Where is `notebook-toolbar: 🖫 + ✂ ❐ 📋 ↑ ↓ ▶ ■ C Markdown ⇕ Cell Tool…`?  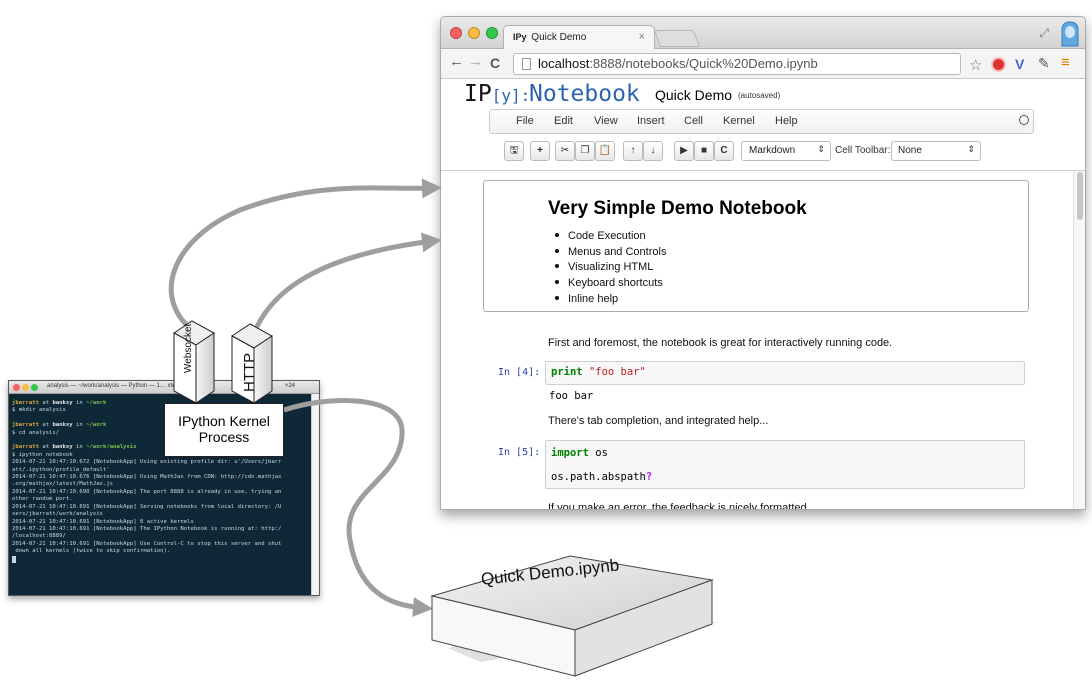 notebook-toolbar: 🖫 + ✂ ❐ 📋 ↑ ↓ ▶ ■ C Markdown ⇕ Cell Tool… is located at coordinates (763, 152).